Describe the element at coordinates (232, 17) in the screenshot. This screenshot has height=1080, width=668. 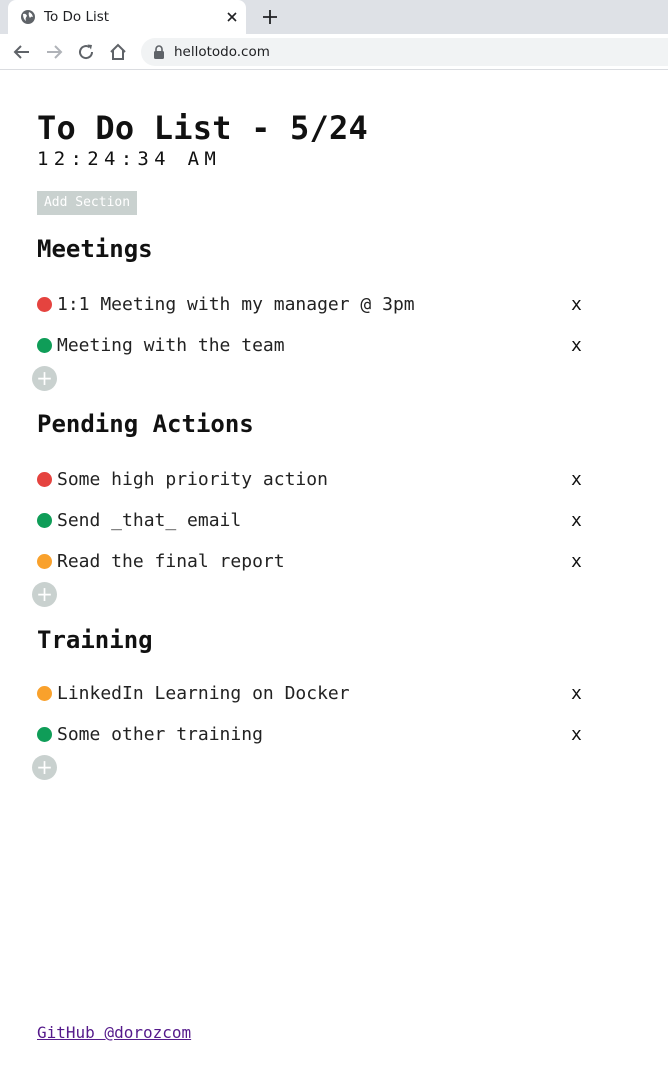
I see `close-tab-icon` at that location.